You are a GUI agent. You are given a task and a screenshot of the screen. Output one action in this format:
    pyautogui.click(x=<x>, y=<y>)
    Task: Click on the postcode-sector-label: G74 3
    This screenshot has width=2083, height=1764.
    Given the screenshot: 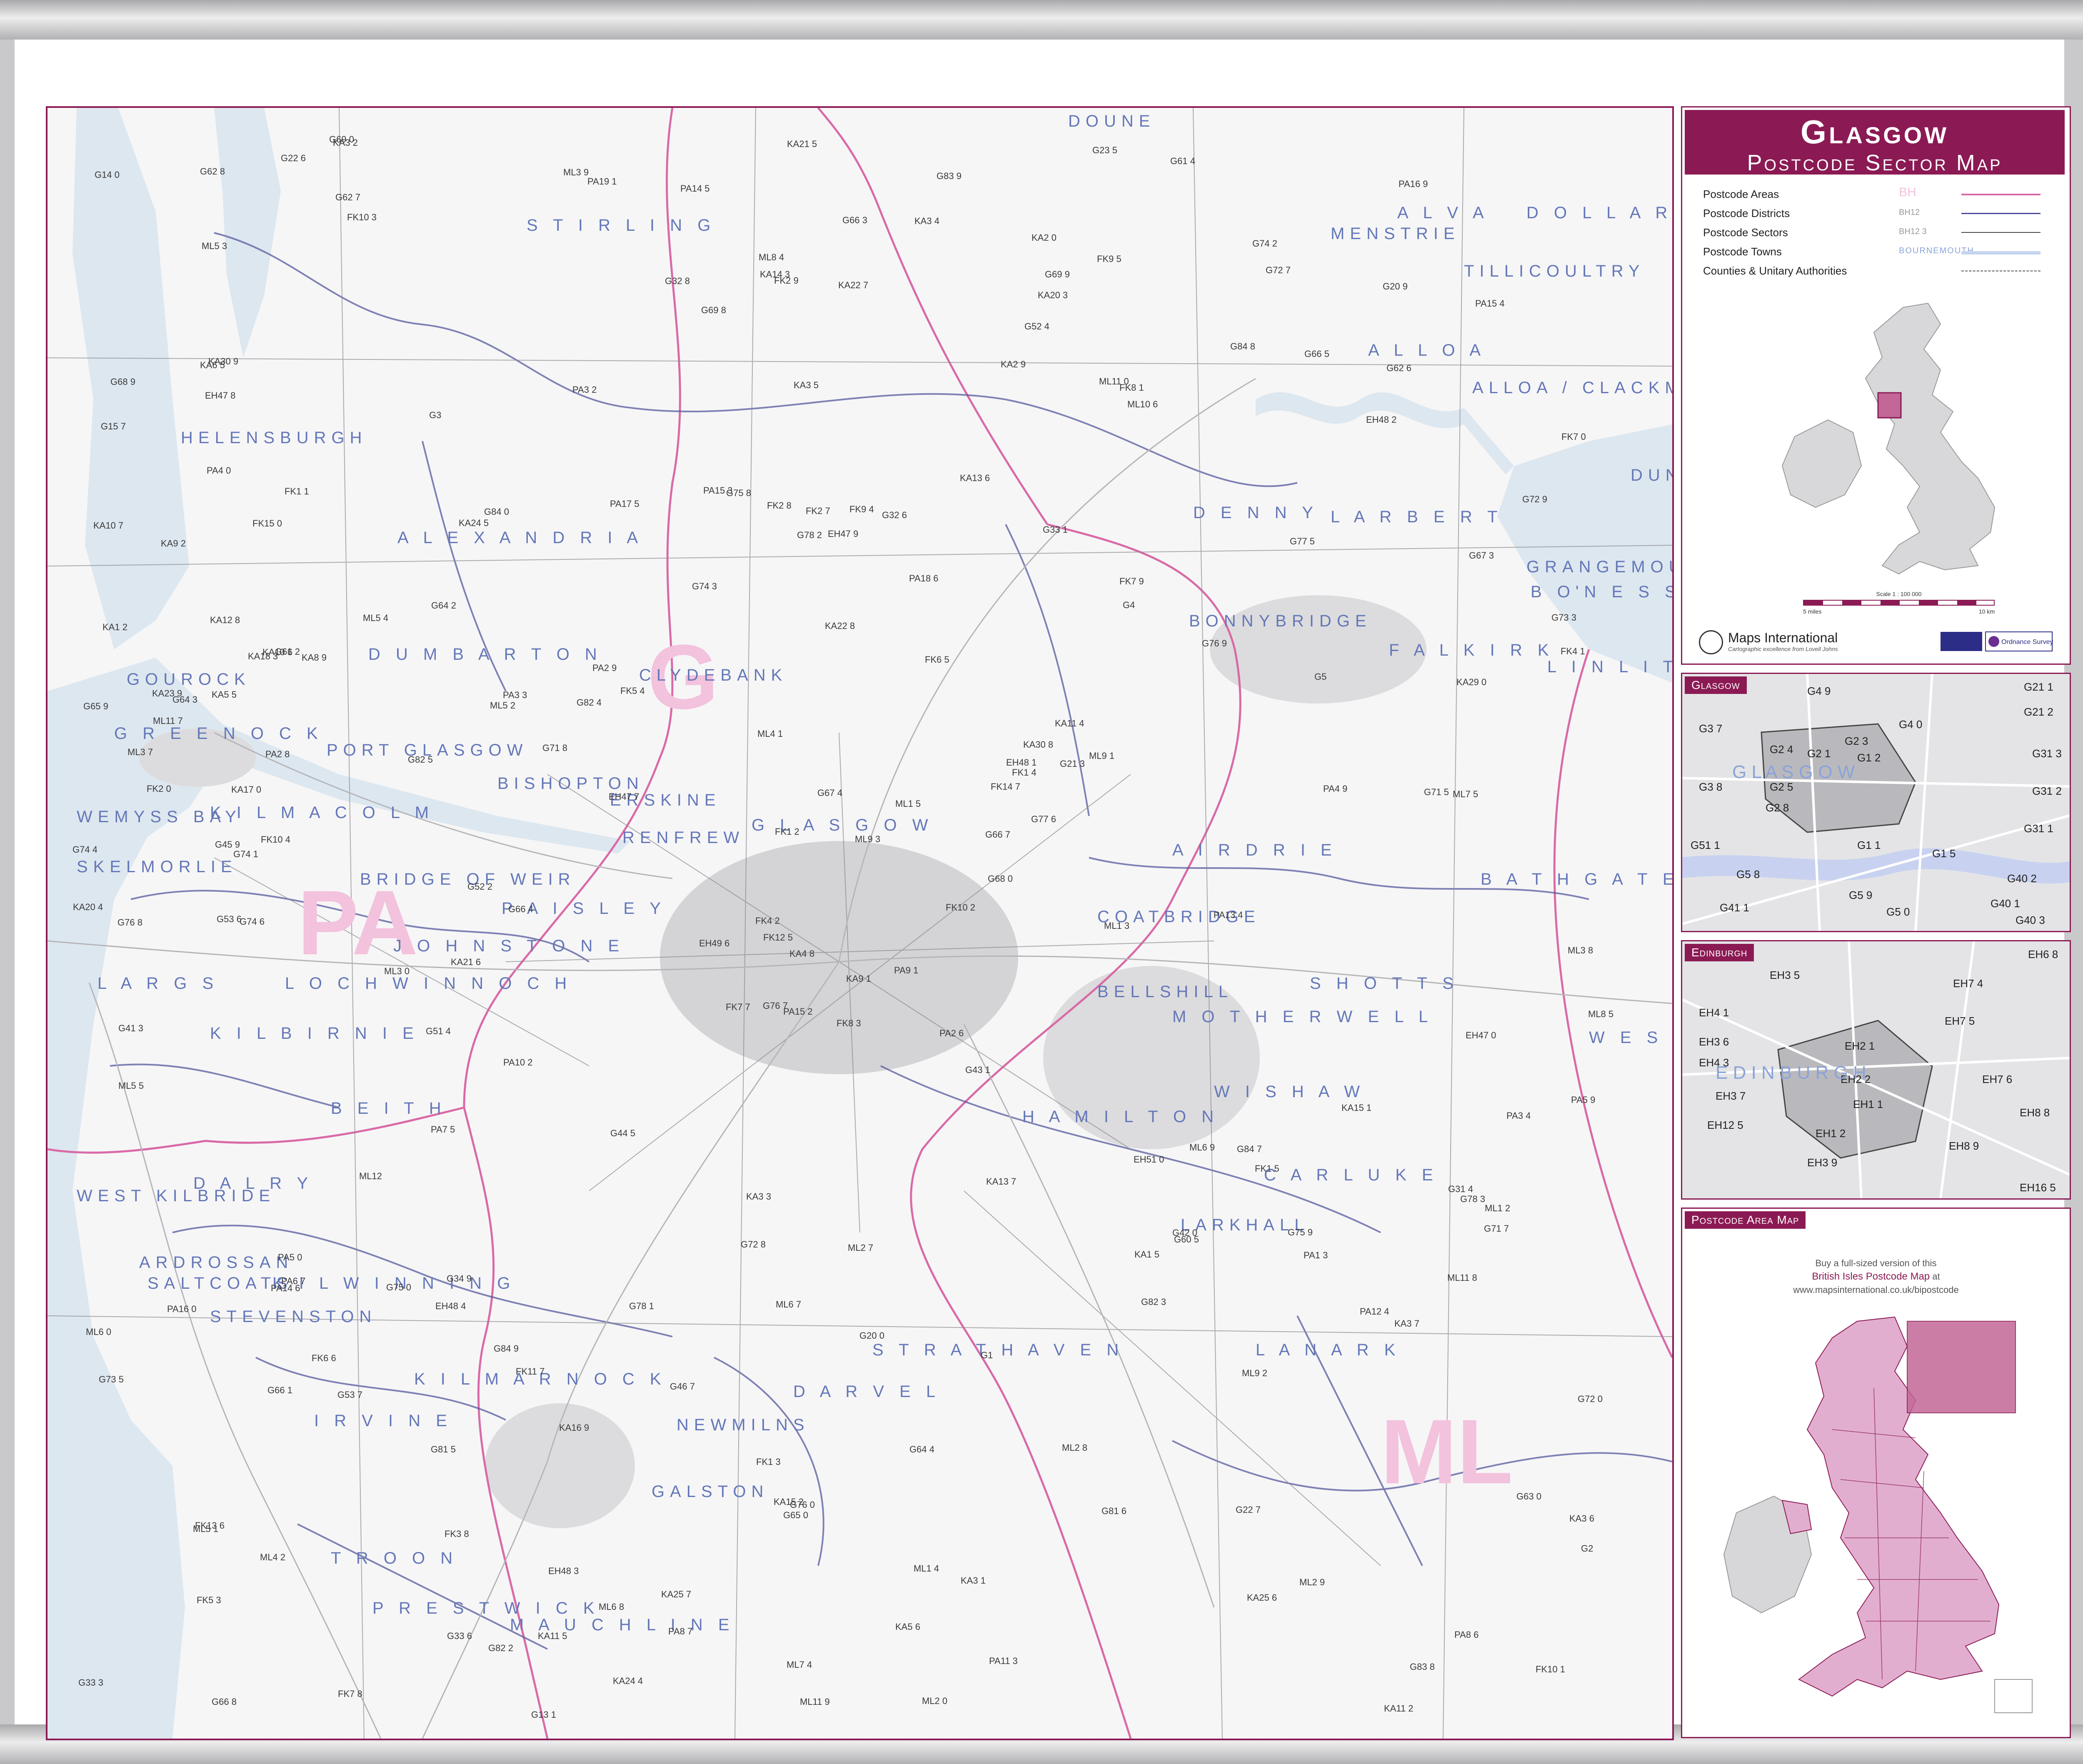 What is the action you would take?
    pyautogui.click(x=705, y=586)
    